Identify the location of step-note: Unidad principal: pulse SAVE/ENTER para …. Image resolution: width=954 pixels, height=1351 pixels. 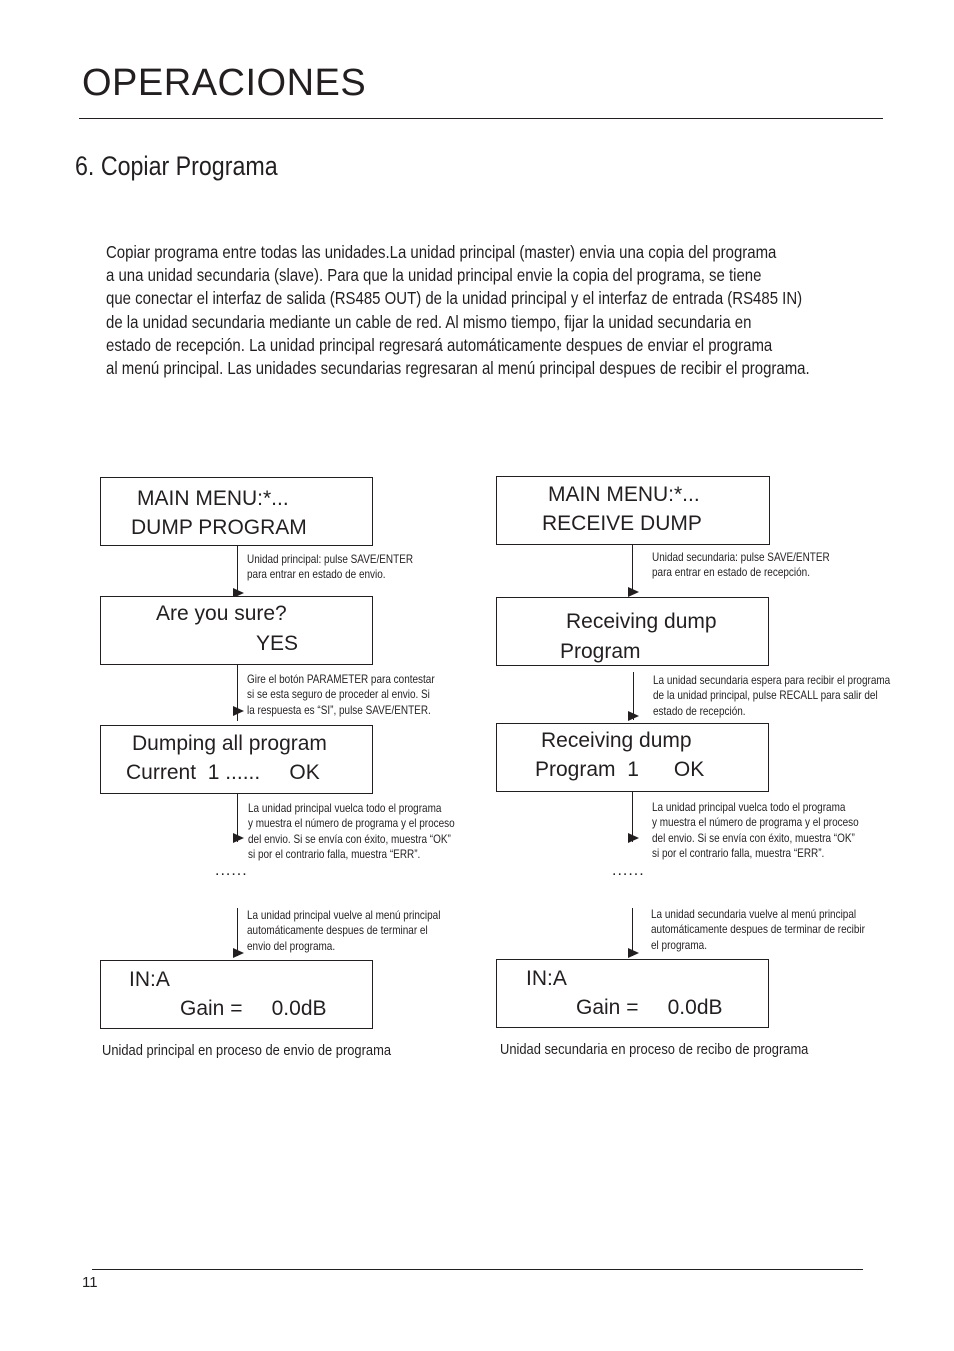
(330, 567).